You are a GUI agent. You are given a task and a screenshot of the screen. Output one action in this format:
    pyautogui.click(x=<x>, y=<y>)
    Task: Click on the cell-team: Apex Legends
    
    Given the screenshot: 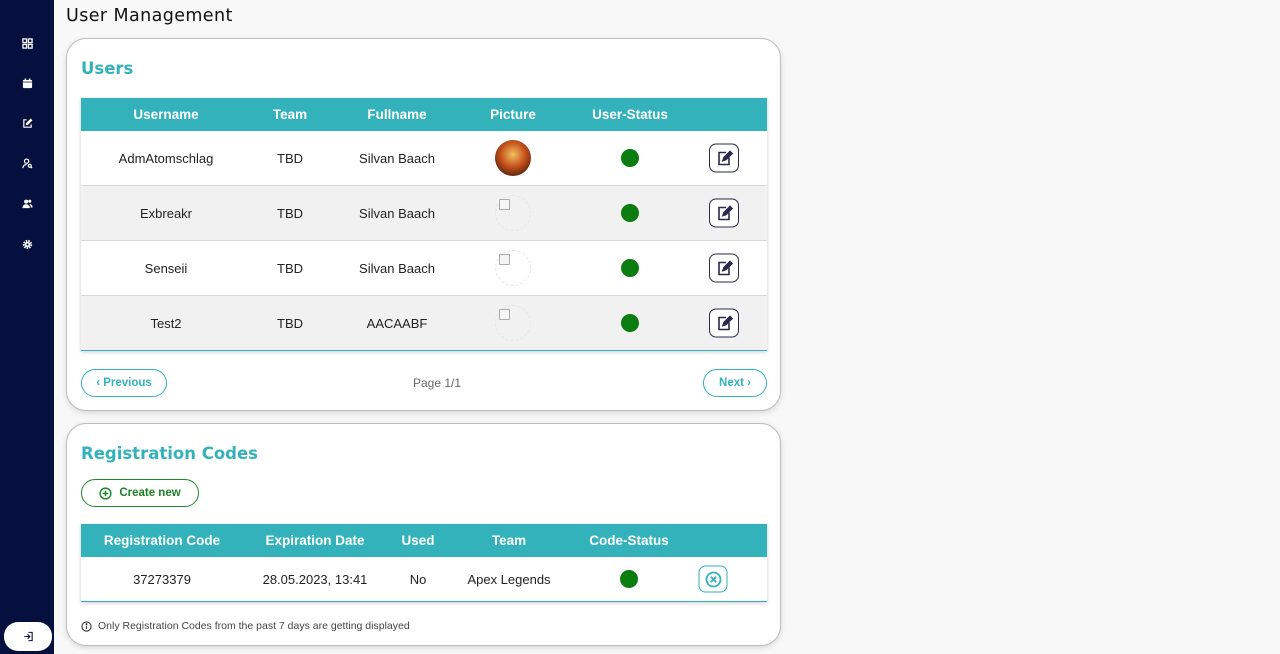 What is the action you would take?
    pyautogui.click(x=509, y=579)
    